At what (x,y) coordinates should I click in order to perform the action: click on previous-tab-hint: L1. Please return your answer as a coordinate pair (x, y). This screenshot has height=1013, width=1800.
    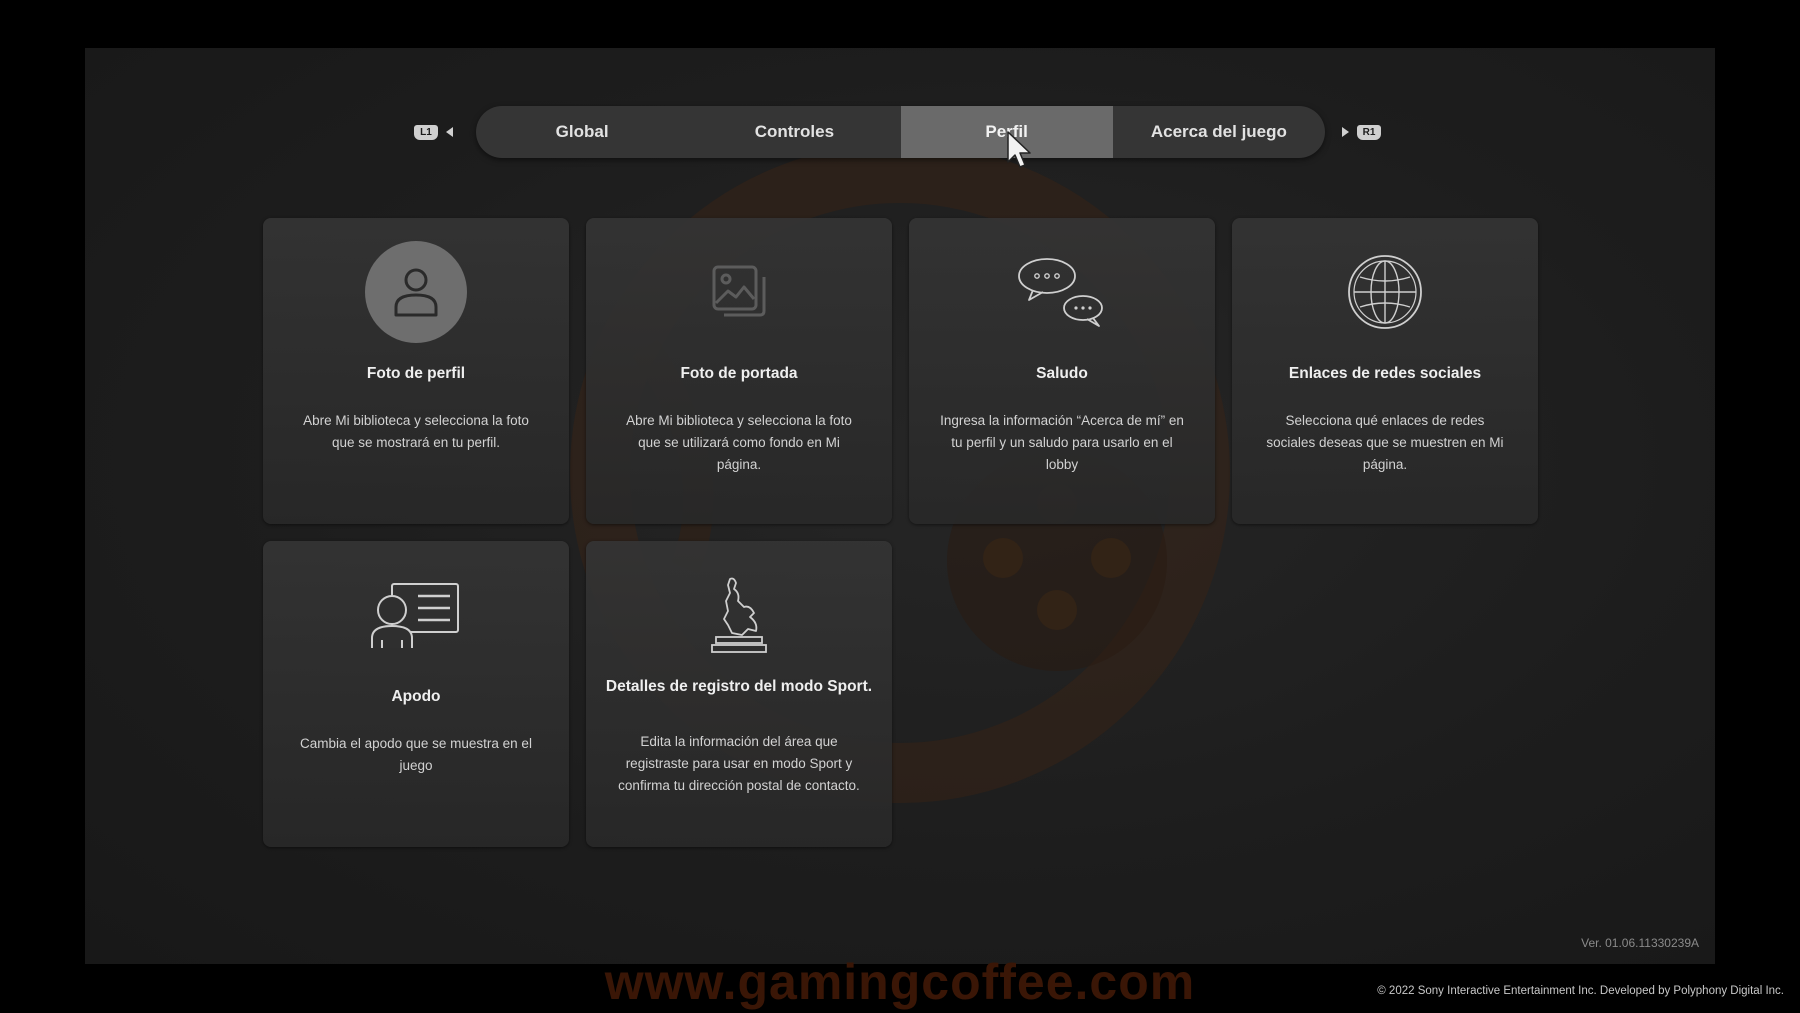
    Looking at the image, I should click on (433, 132).